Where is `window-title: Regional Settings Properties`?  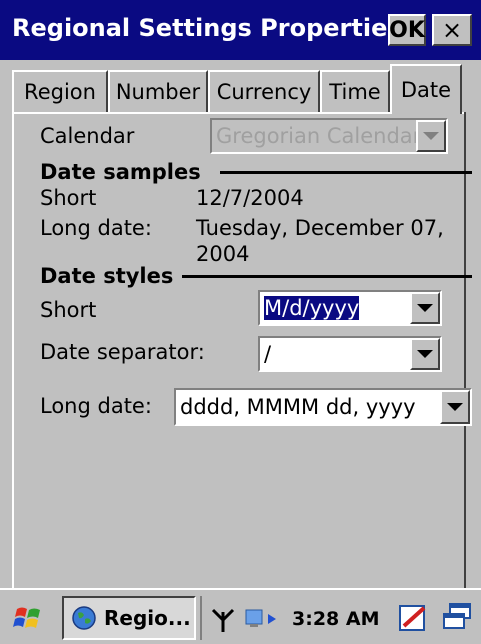 window-title: Regional Settings Properties is located at coordinates (207, 28).